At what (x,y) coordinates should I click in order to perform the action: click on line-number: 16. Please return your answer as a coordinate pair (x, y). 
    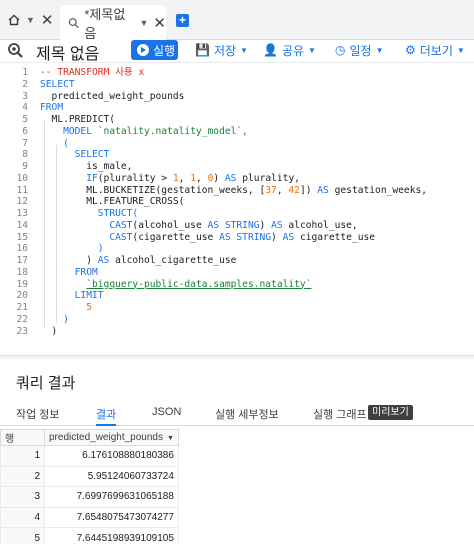
    Looking at the image, I should click on (22, 249).